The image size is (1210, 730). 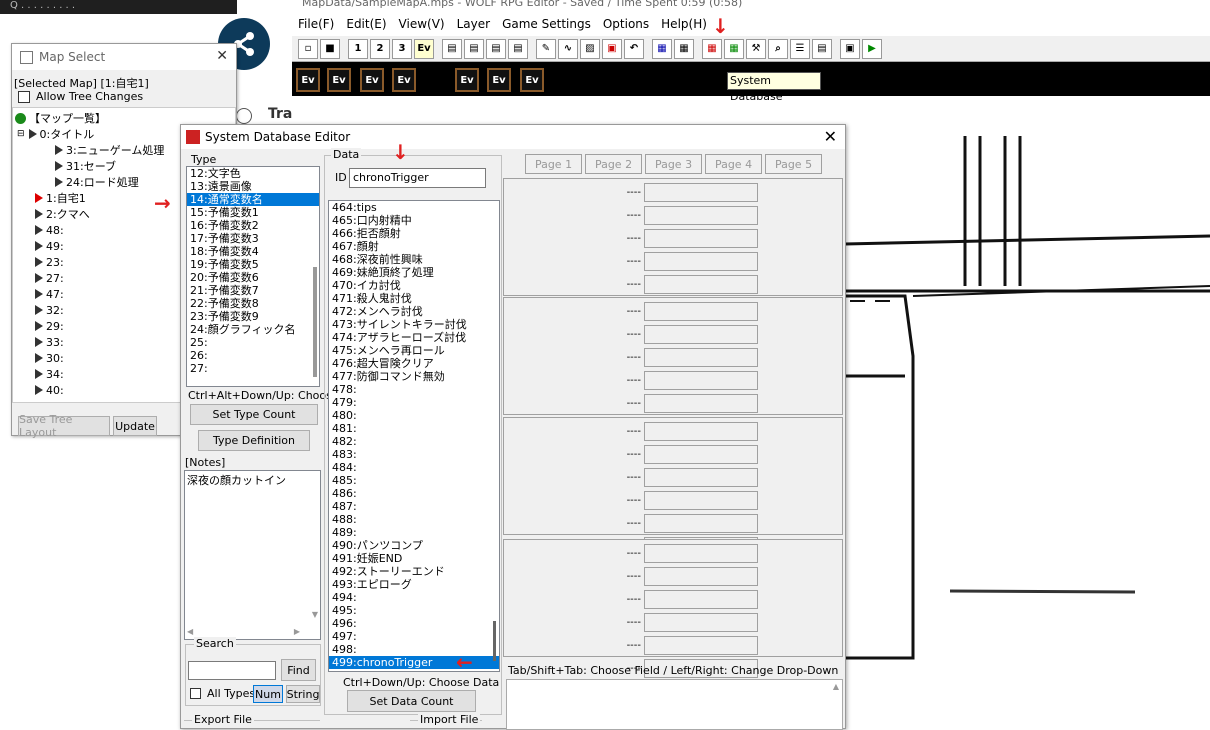 I want to click on data-item: 472:メンヘラ討伐, so click(x=414, y=311).